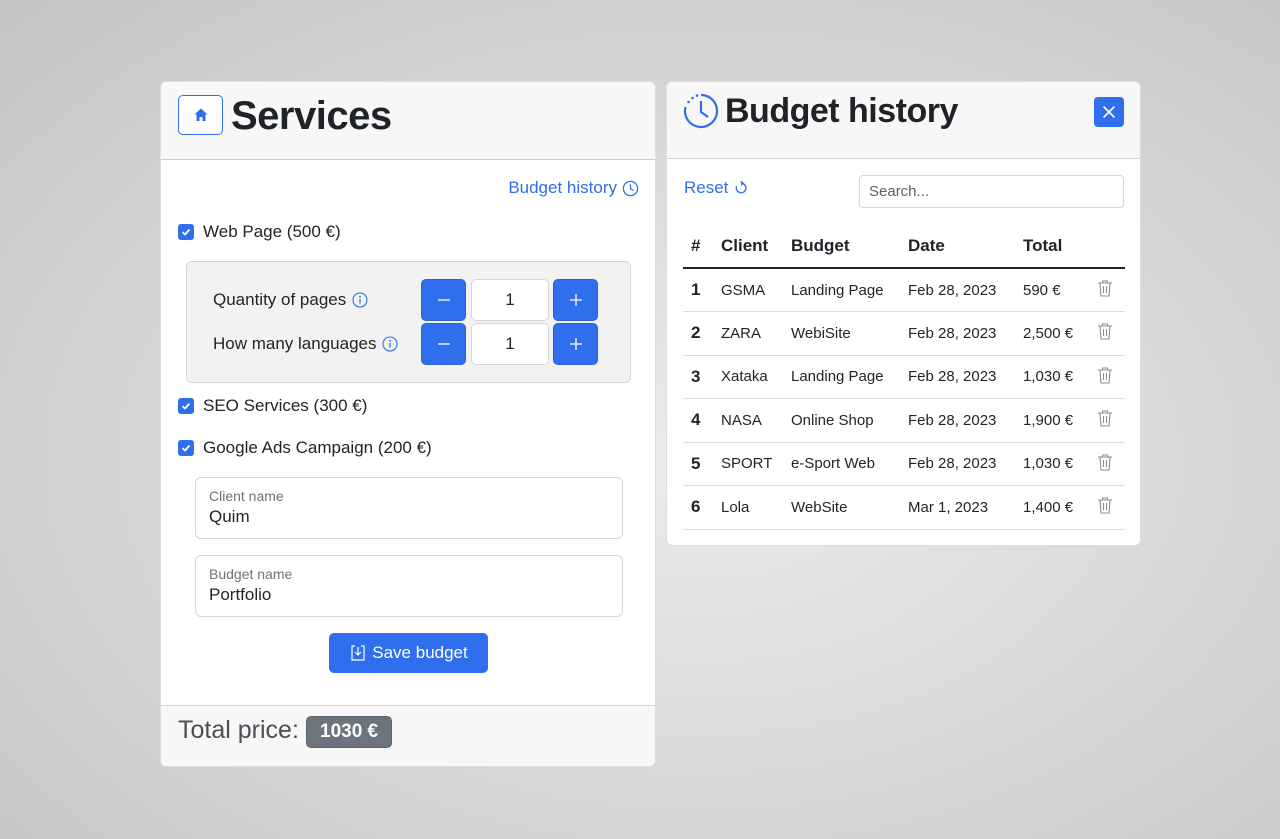 Image resolution: width=1280 pixels, height=839 pixels. Describe the element at coordinates (849, 247) in the screenshot. I see `col-header-budget: Budget` at that location.